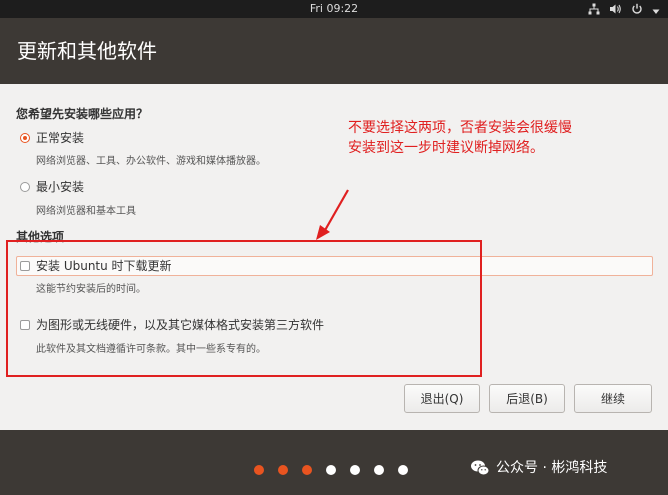 The image size is (668, 495). Describe the element at coordinates (460, 128) in the screenshot. I see `annotation-line-1: 不要选择这两项，否者安装会很缓慢` at that location.